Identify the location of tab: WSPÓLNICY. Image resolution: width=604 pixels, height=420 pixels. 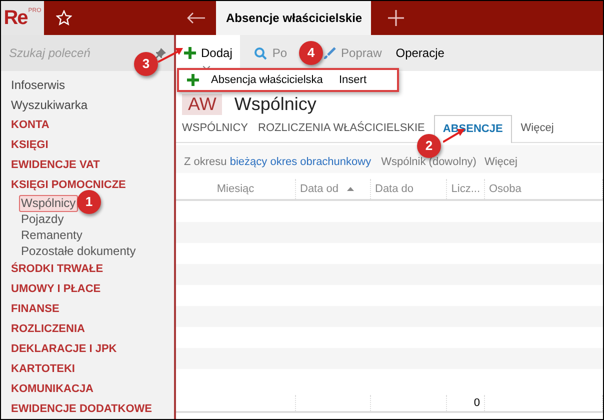
(215, 128).